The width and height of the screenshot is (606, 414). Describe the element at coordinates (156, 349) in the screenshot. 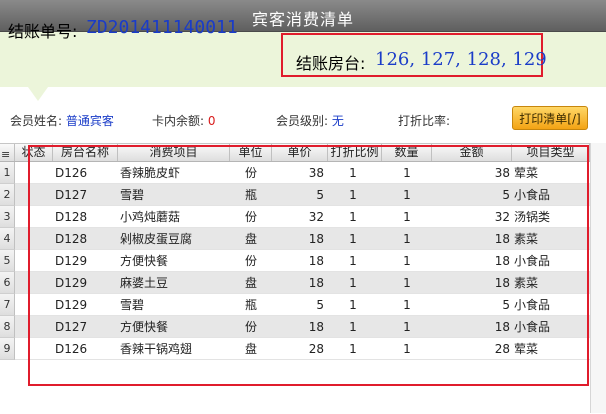

I see `cell-item: 香辣干锅鸡翅` at that location.